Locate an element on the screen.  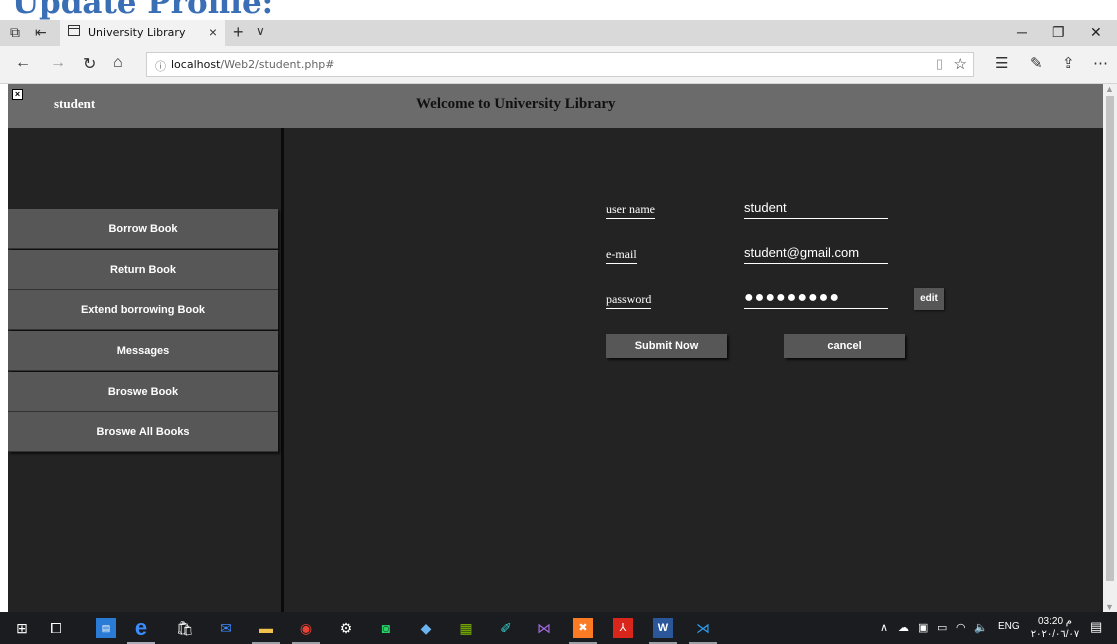
username-label: user name is located at coordinates (630, 210).